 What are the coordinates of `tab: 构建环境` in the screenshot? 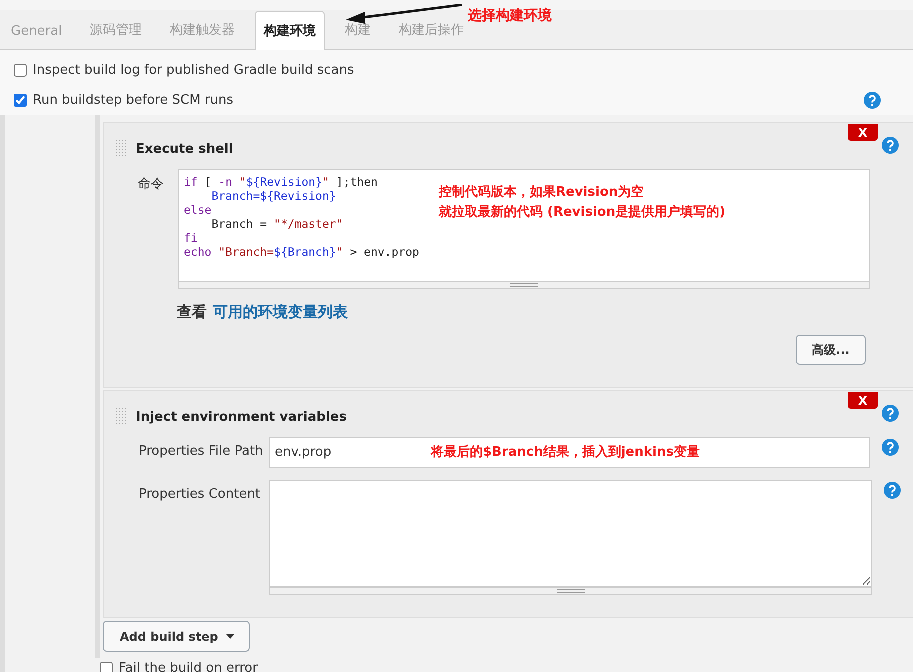 It's located at (290, 30).